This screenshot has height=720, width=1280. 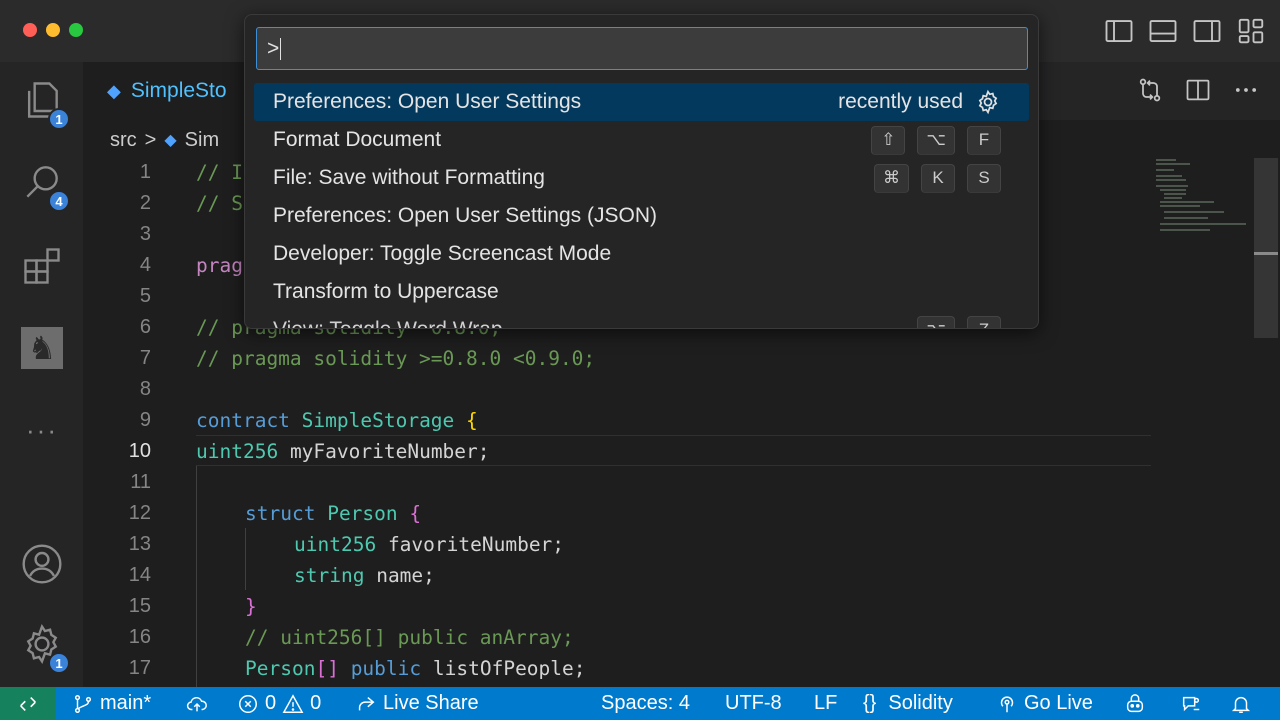 I want to click on encoding-selector: UTF-8, so click(x=753, y=703).